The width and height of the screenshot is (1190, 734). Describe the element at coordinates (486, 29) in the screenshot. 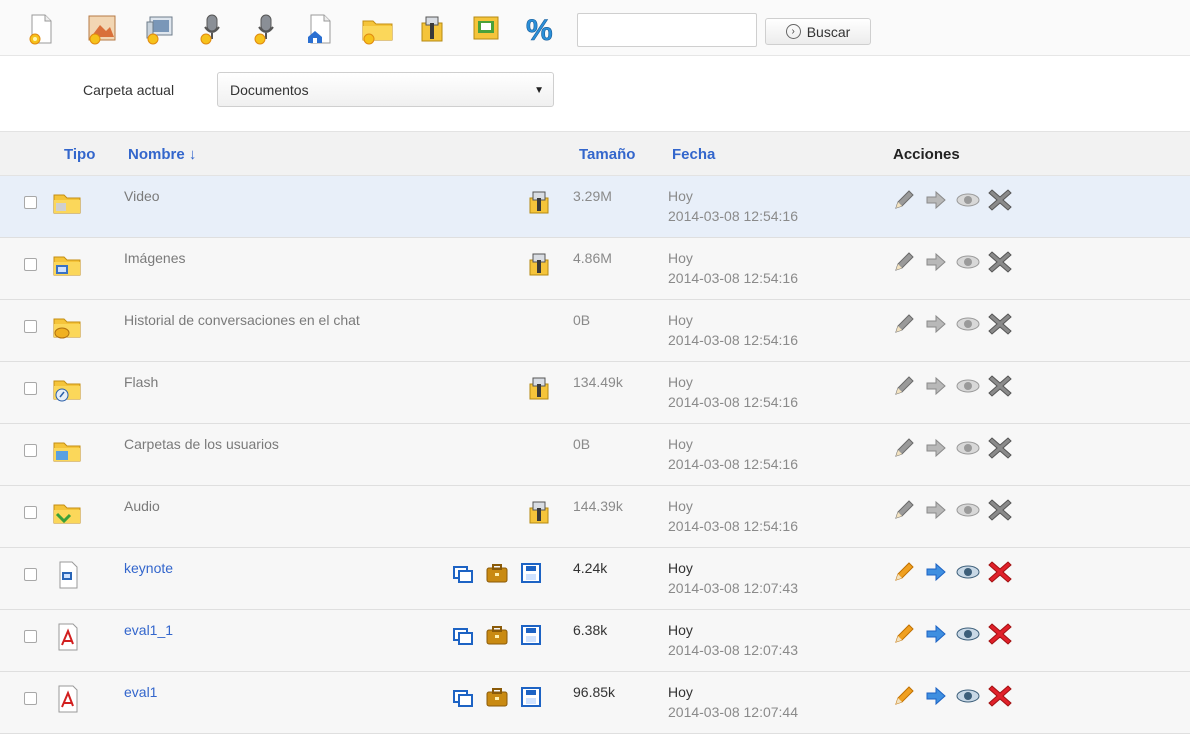

I see `slideshow-icon` at that location.